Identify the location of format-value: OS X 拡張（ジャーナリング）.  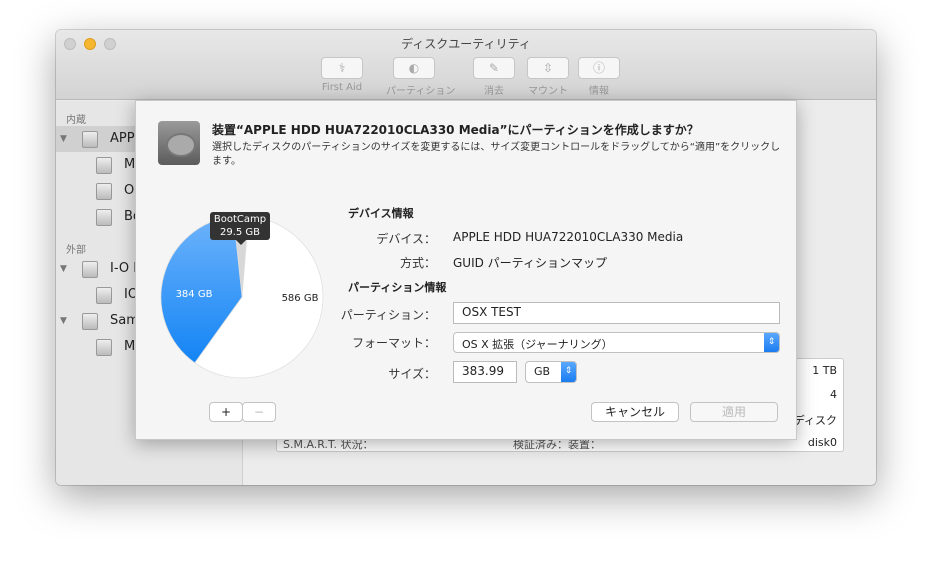
(537, 344).